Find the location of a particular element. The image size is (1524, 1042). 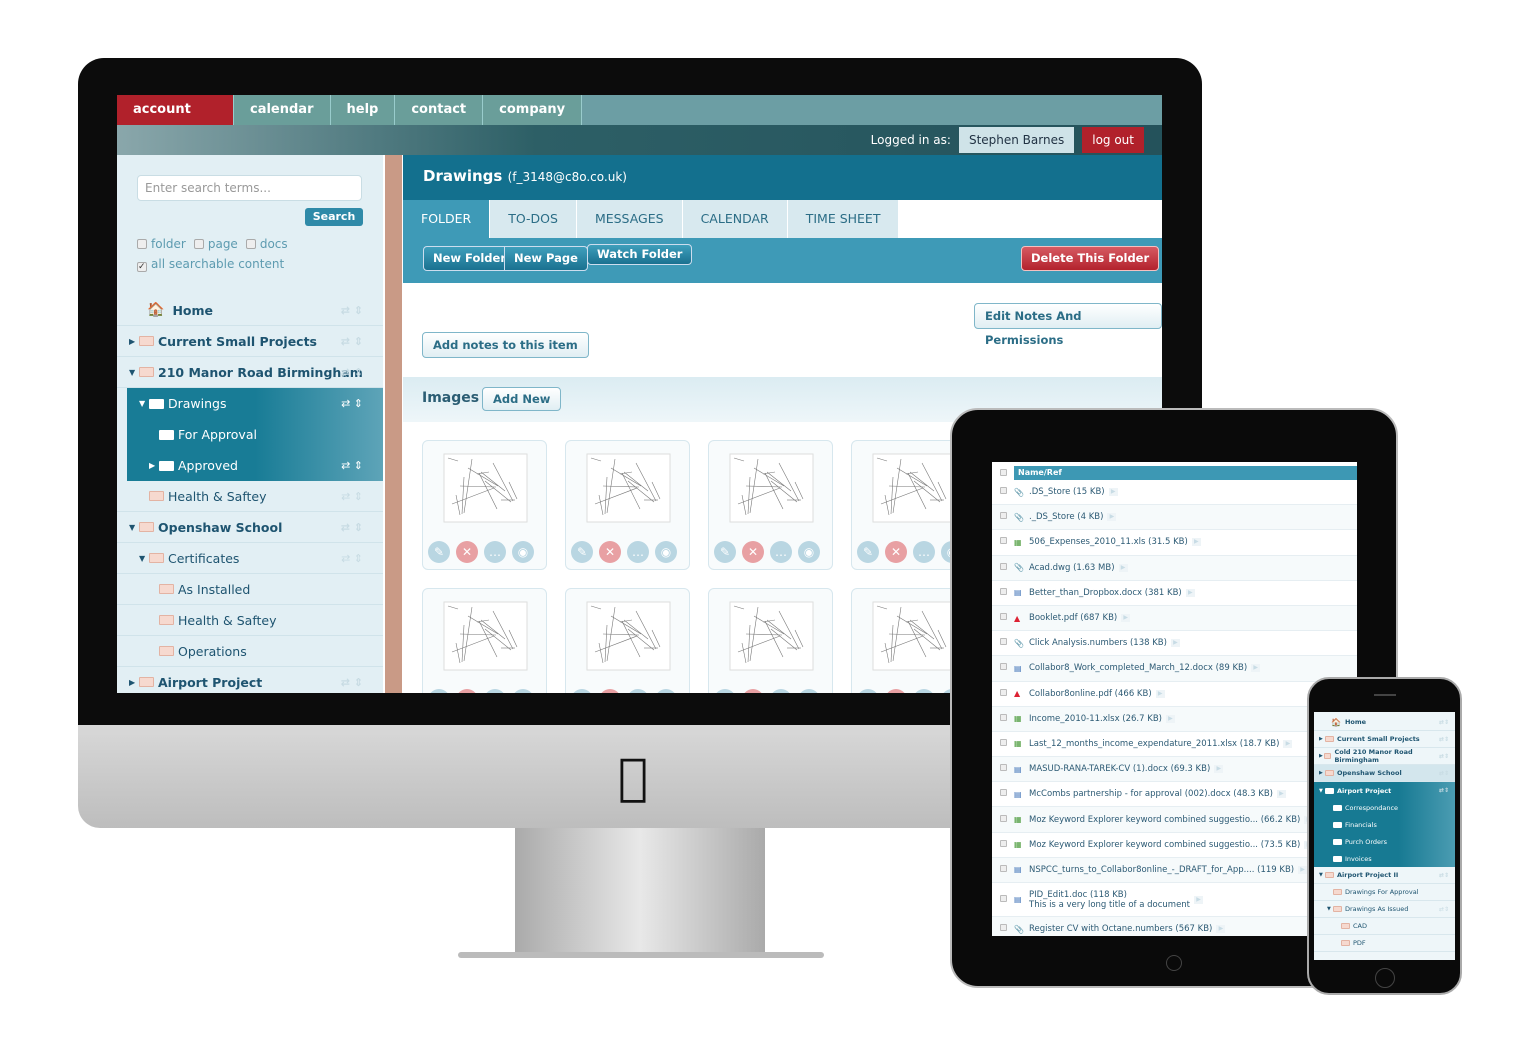

tree-item: ▶ Openshaw School ⇄⇕ is located at coordinates (1384, 773).